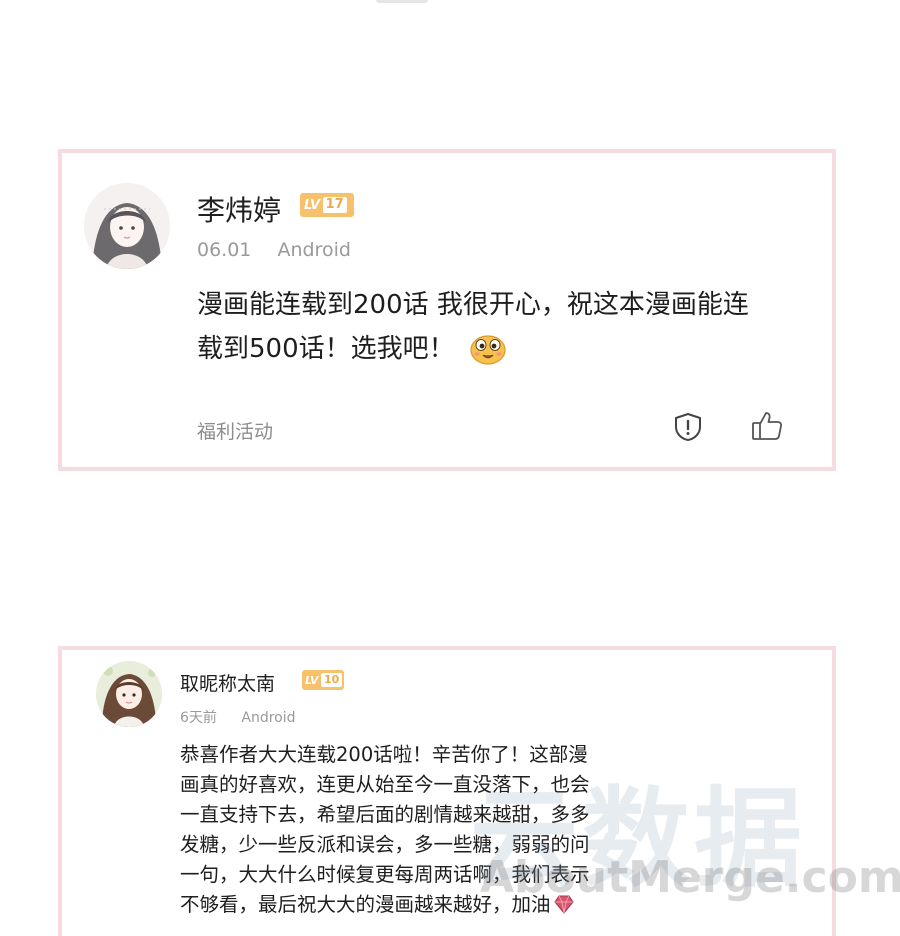  What do you see at coordinates (224, 250) in the screenshot?
I see `comment-date: 06.01` at bounding box center [224, 250].